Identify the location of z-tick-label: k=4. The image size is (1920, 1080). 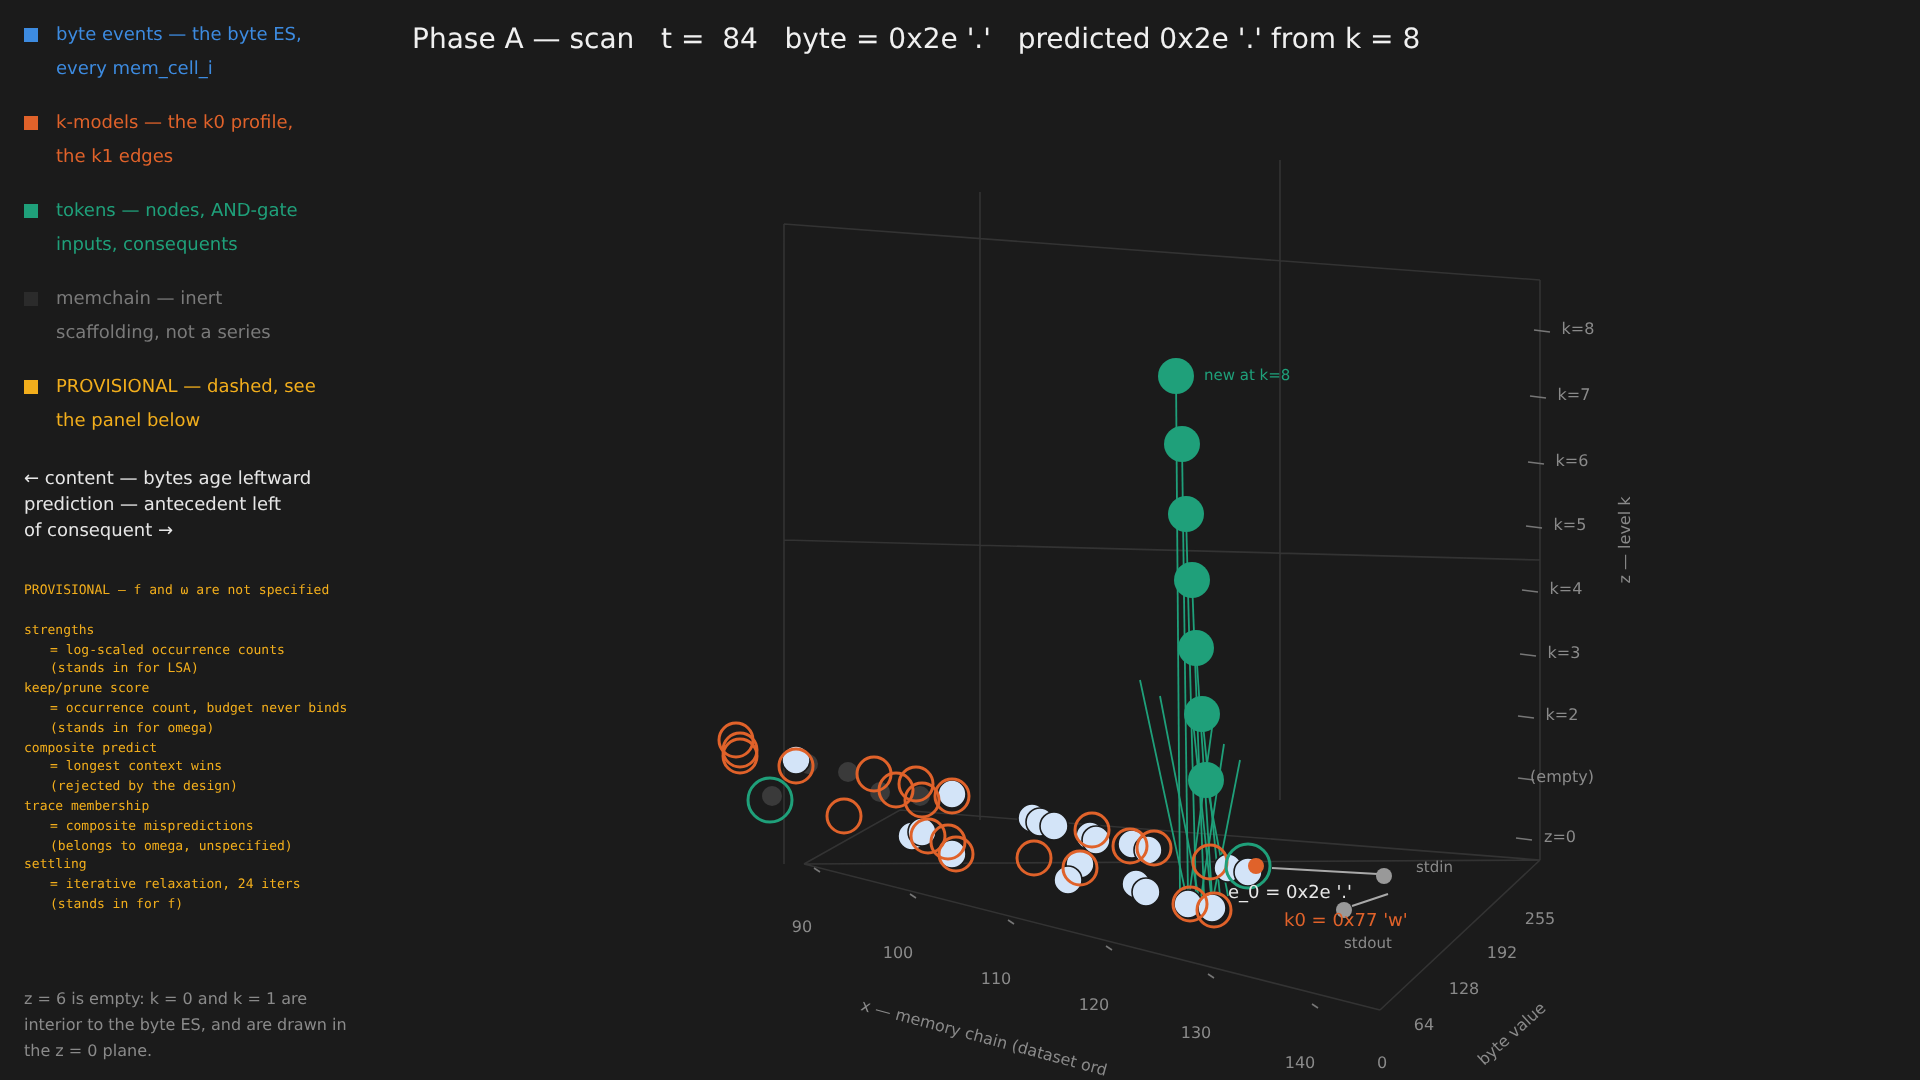
(1566, 589).